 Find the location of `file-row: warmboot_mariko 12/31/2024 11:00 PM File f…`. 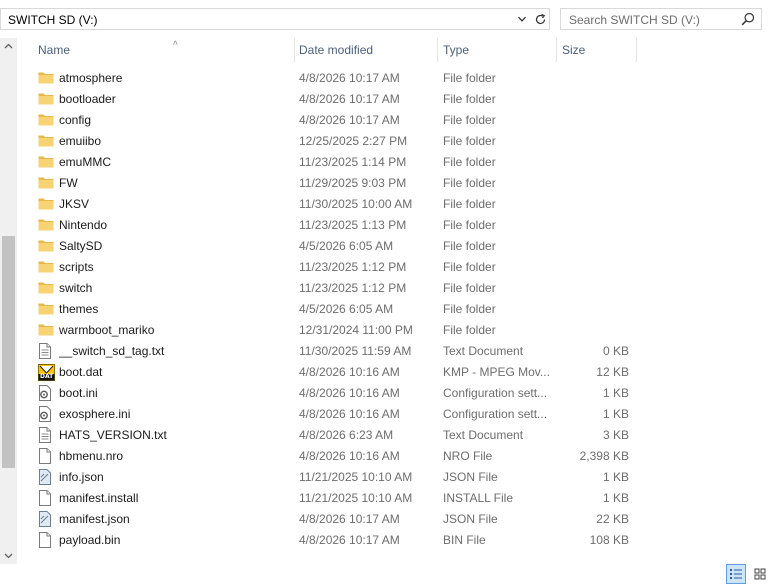

file-row: warmboot_mariko 12/31/2024 11:00 PM File f… is located at coordinates (395, 330).